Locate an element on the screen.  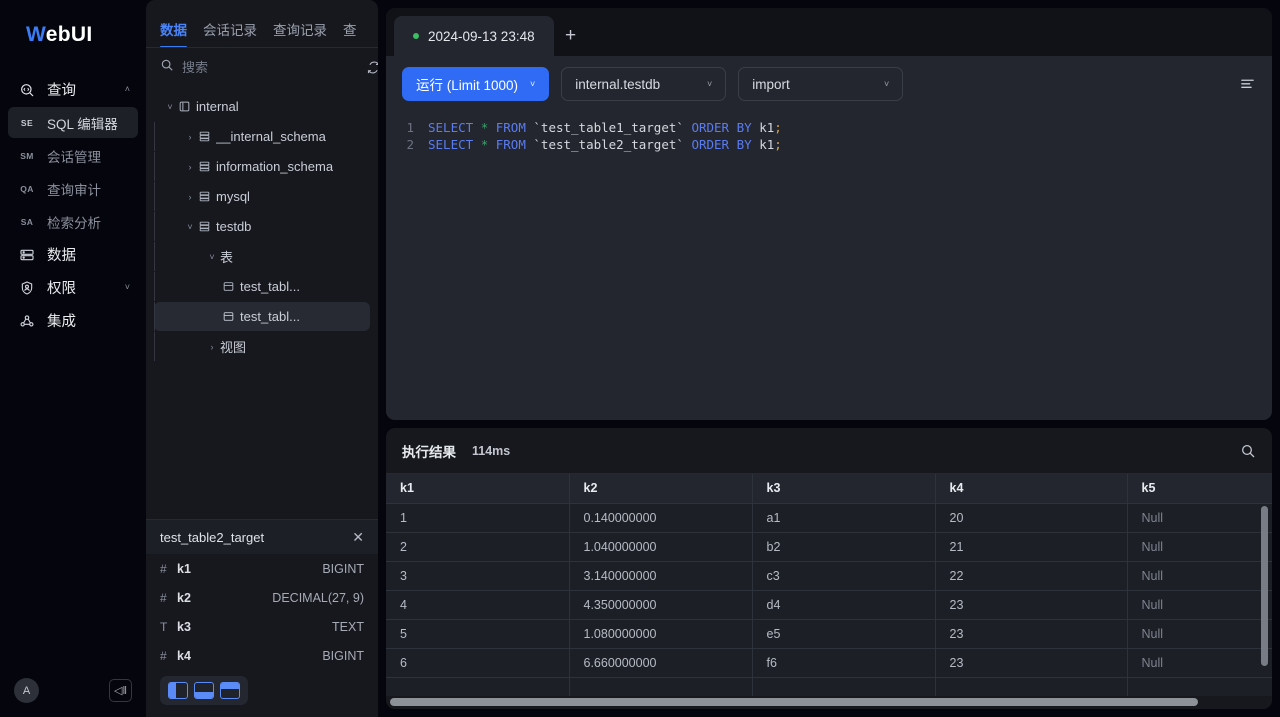
split-bottom-icon is located at coordinates (204, 690).